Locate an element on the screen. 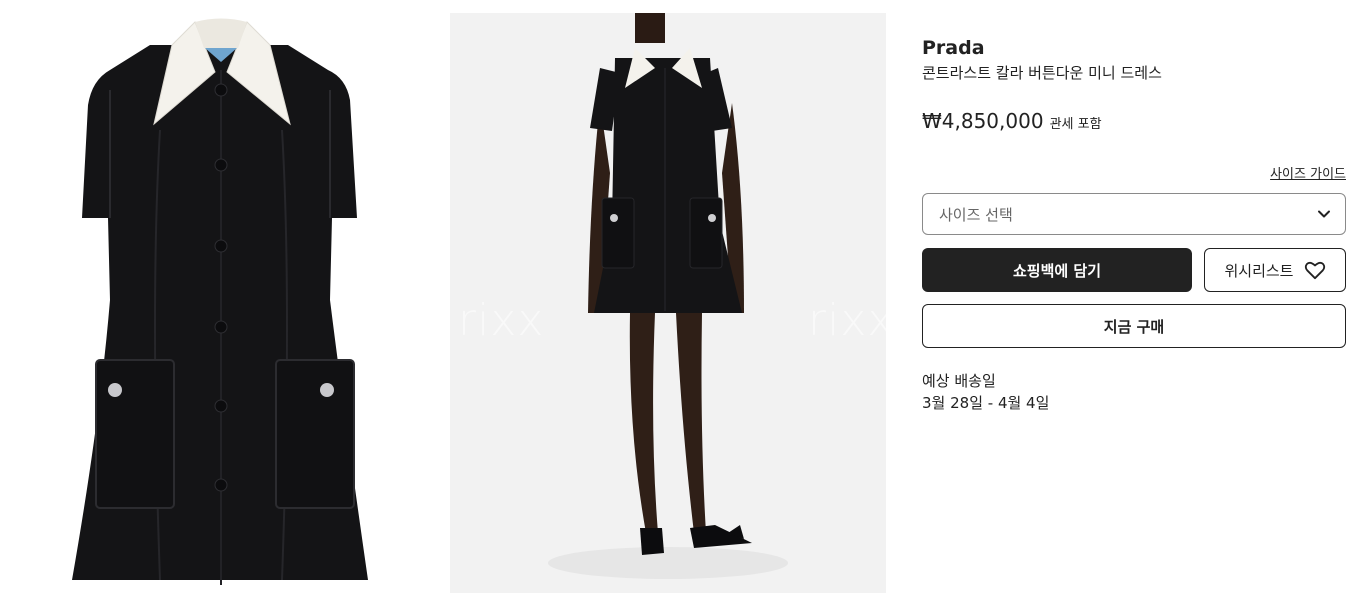 The height and width of the screenshot is (597, 1357). delivery-estimate: 예상 배송일 3월 28일 - 4월 4일 is located at coordinates (1134, 392).